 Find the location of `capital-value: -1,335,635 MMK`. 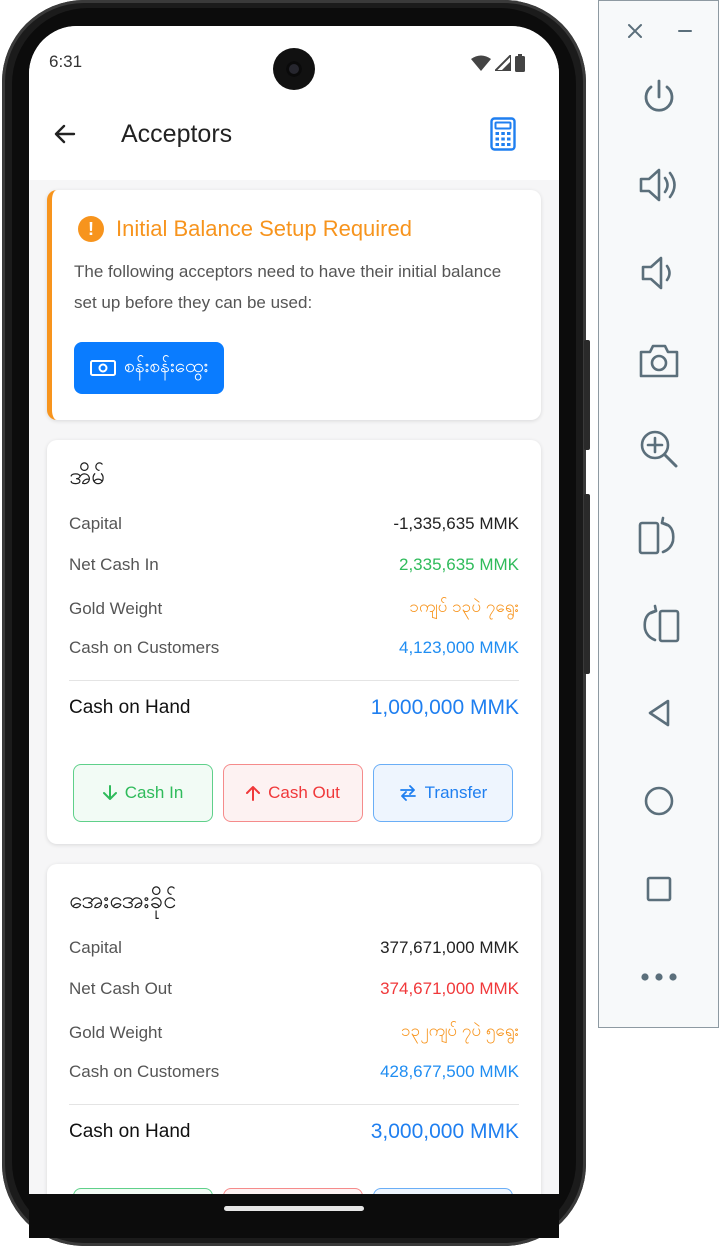

capital-value: -1,335,635 MMK is located at coordinates (456, 523).